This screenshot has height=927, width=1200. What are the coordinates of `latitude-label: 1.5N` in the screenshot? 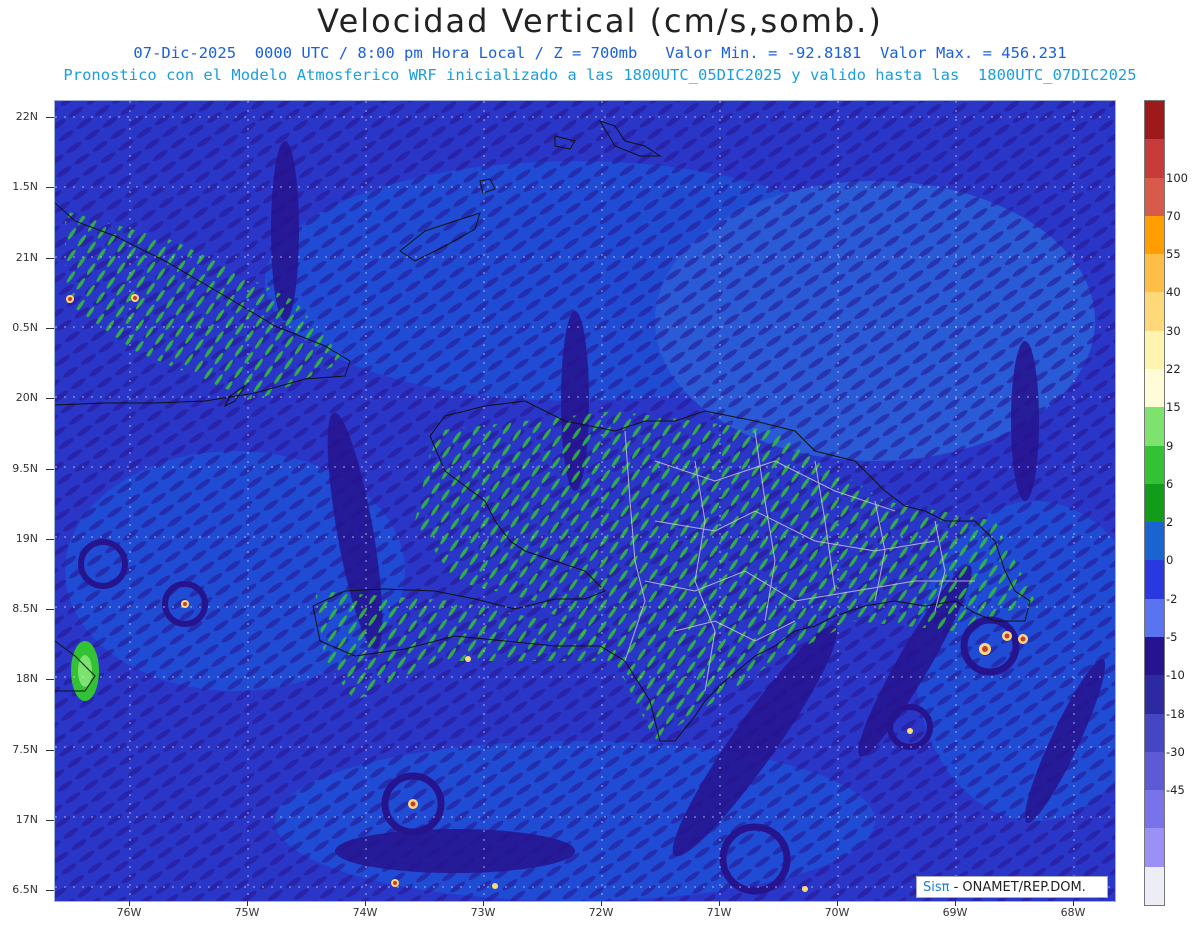 It's located at (25, 187).